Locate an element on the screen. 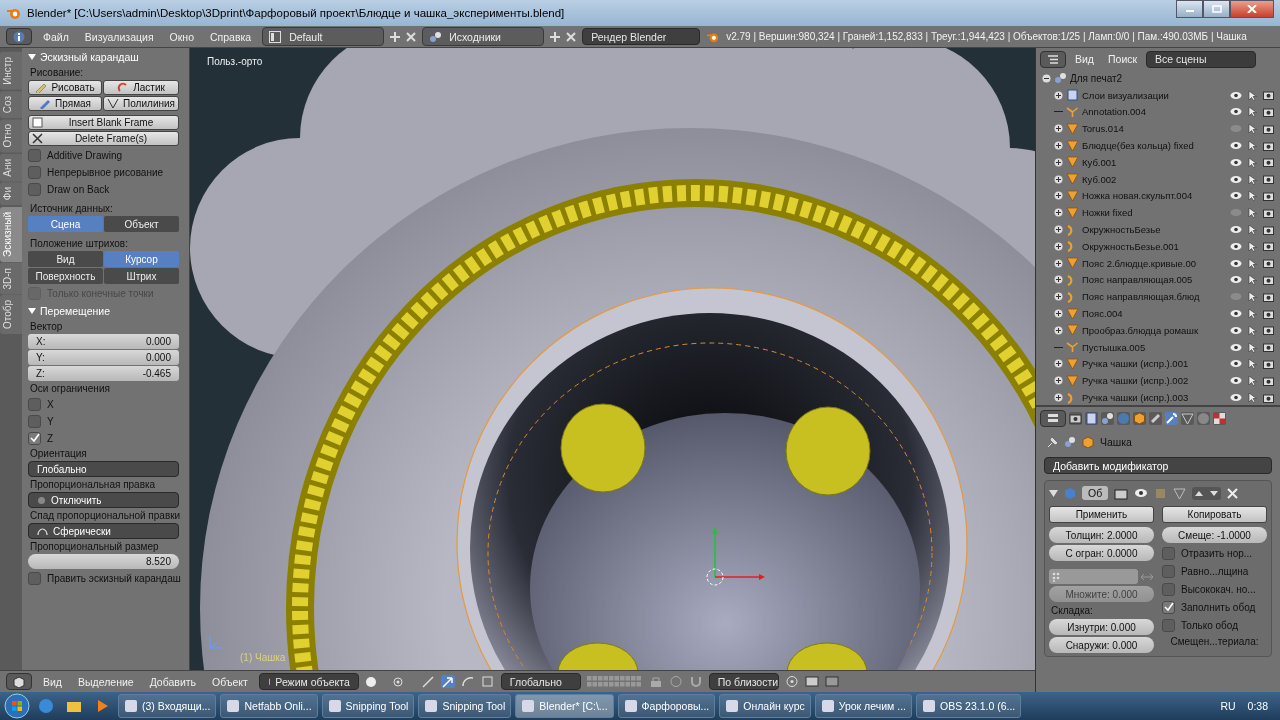  checkbox: Править эскизный карандаш is located at coordinates (103, 578).